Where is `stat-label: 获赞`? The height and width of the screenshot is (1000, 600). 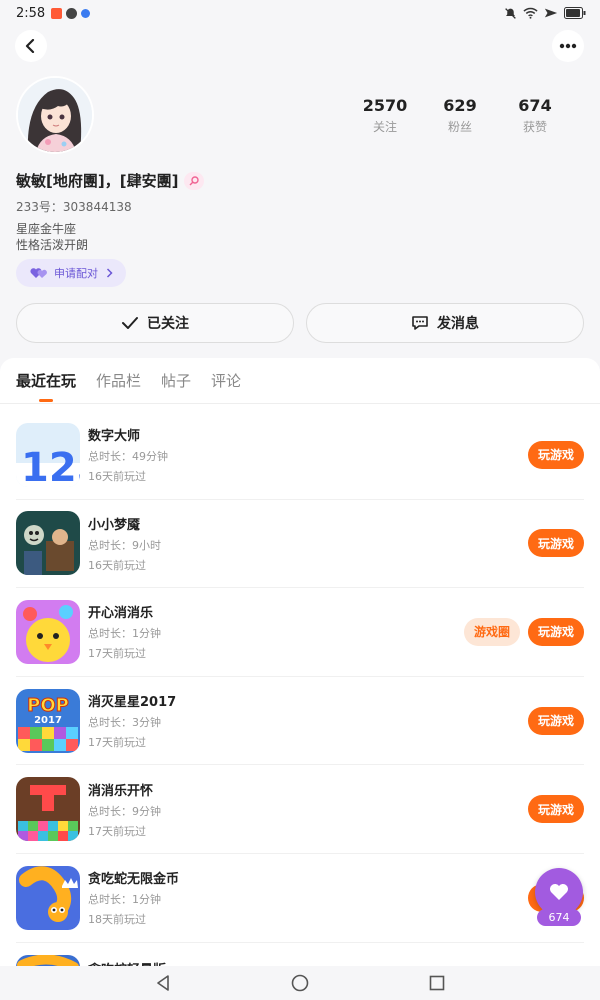
stat-label: 获赞 is located at coordinates (534, 127).